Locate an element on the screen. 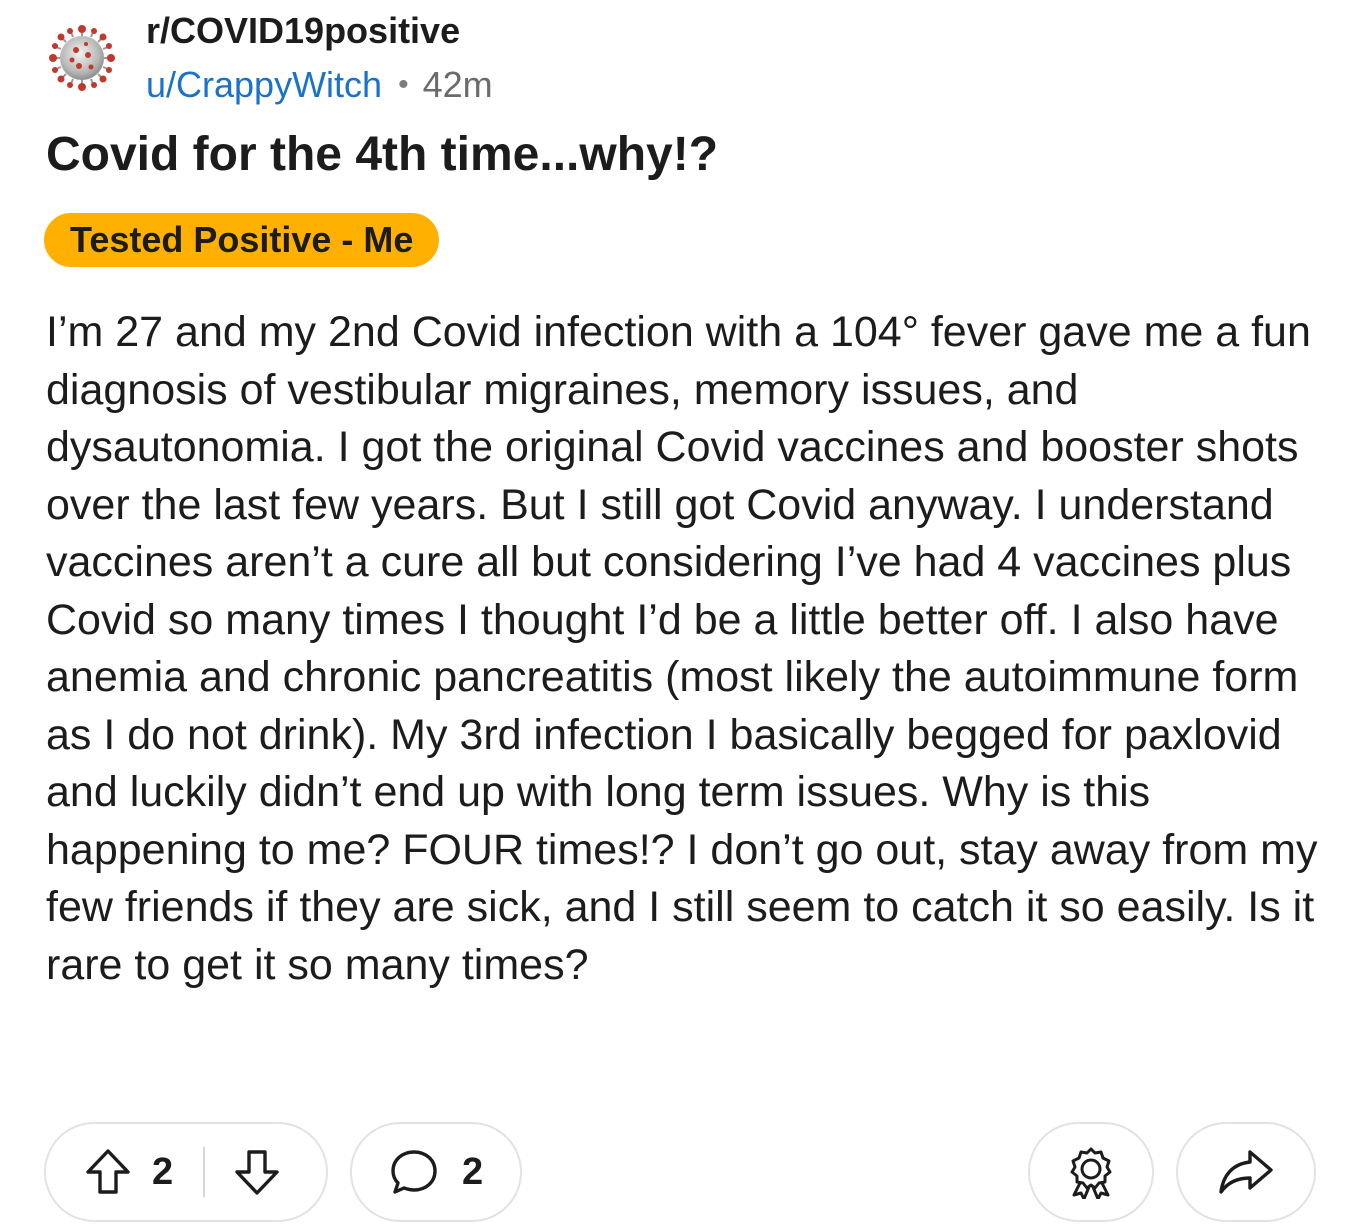 The width and height of the screenshot is (1360, 1228). comment-icon-wrap is located at coordinates (414, 1172).